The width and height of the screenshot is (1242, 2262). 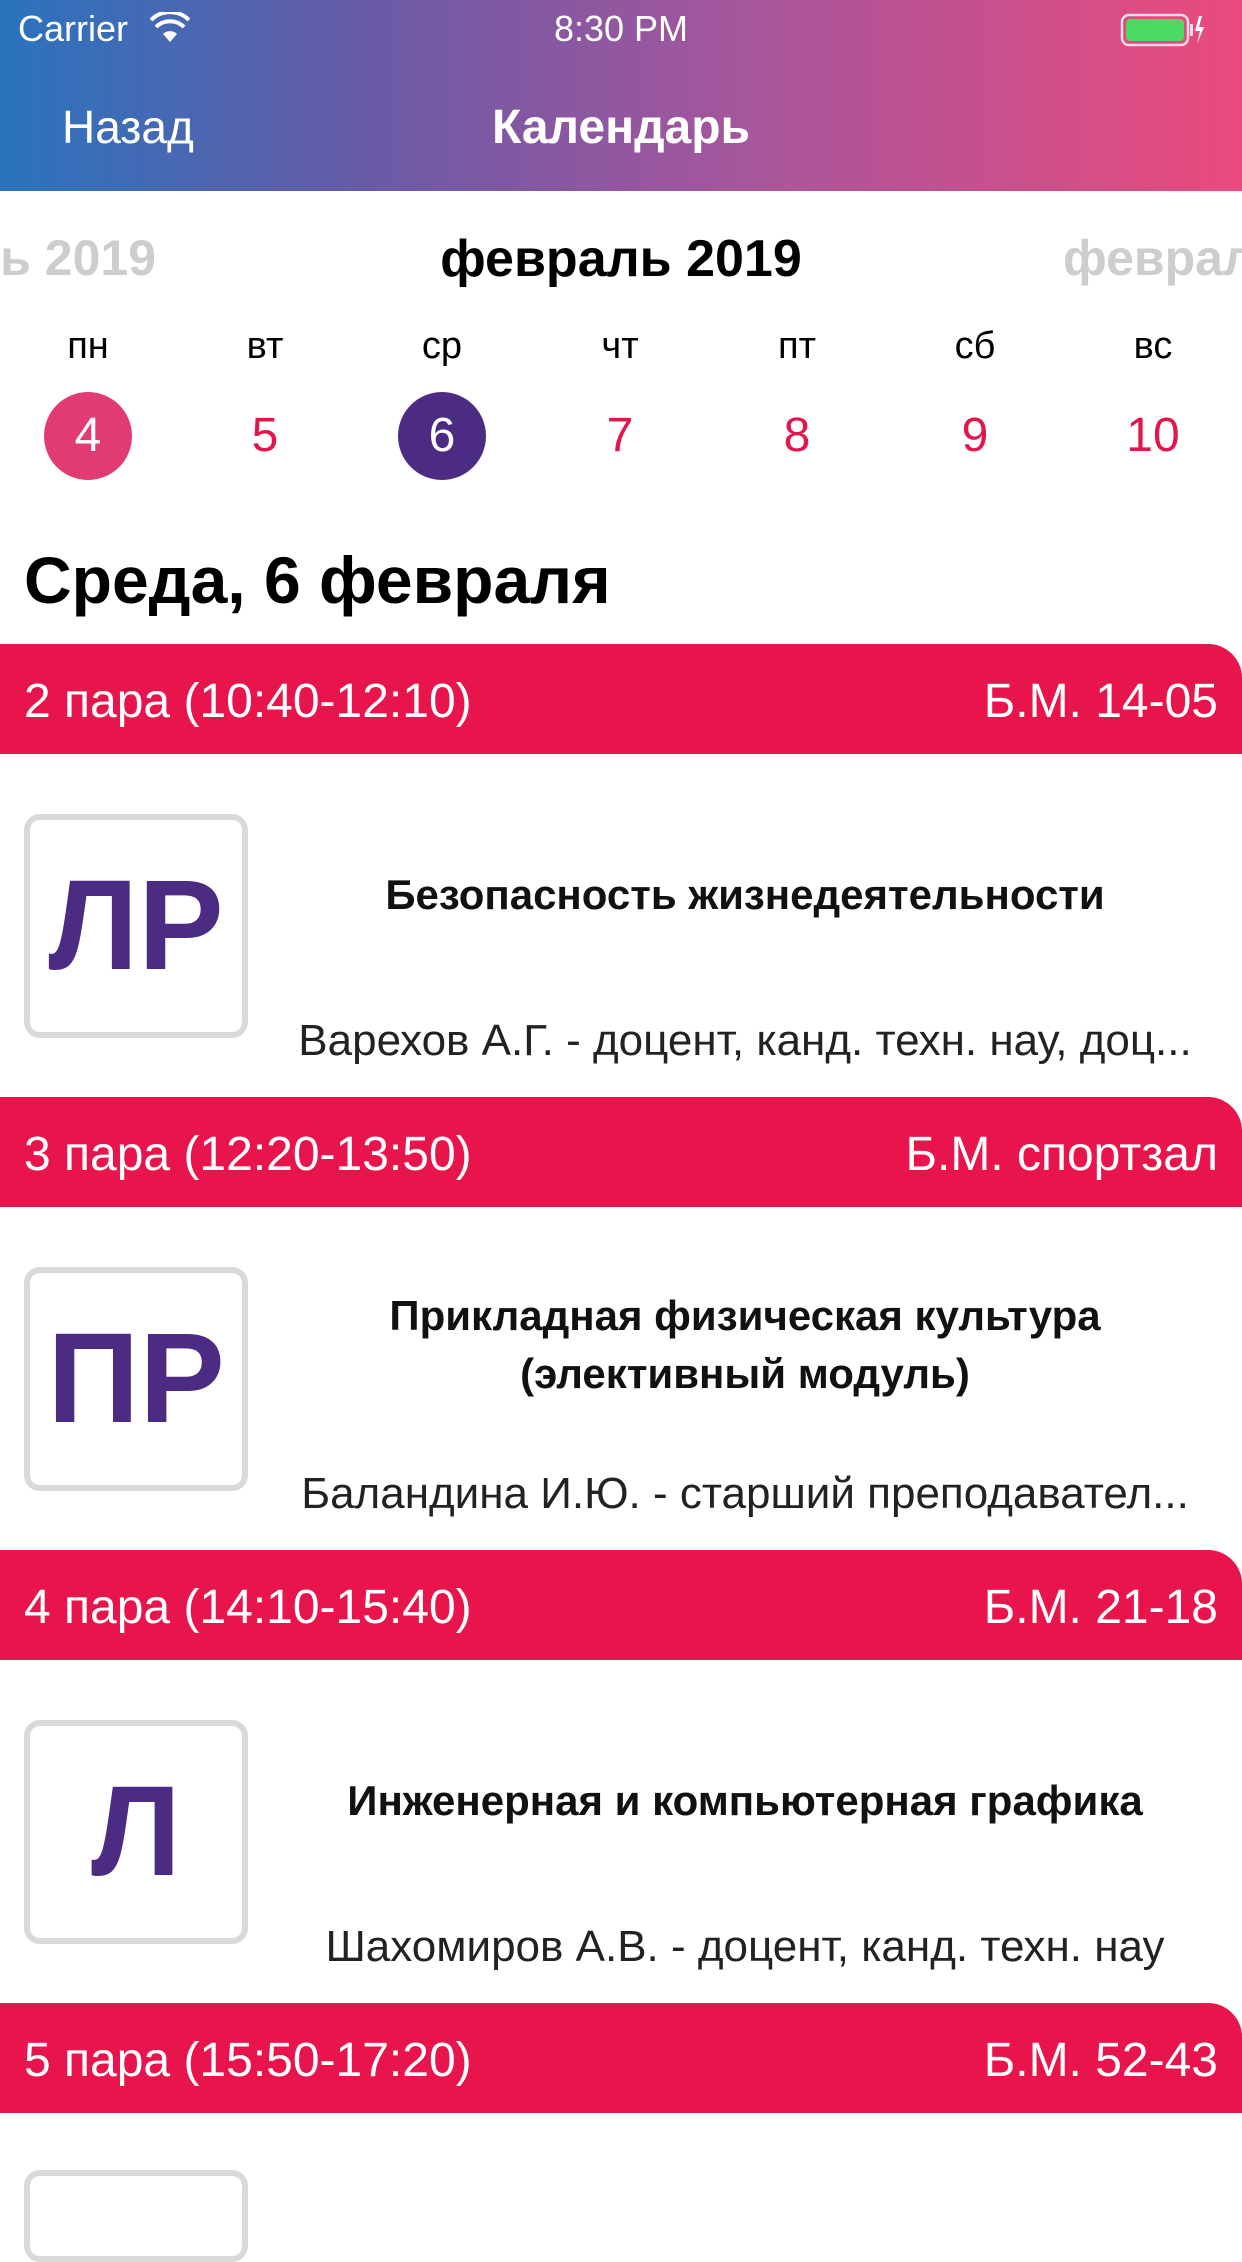 I want to click on weekday-label: пн, so click(x=88, y=346).